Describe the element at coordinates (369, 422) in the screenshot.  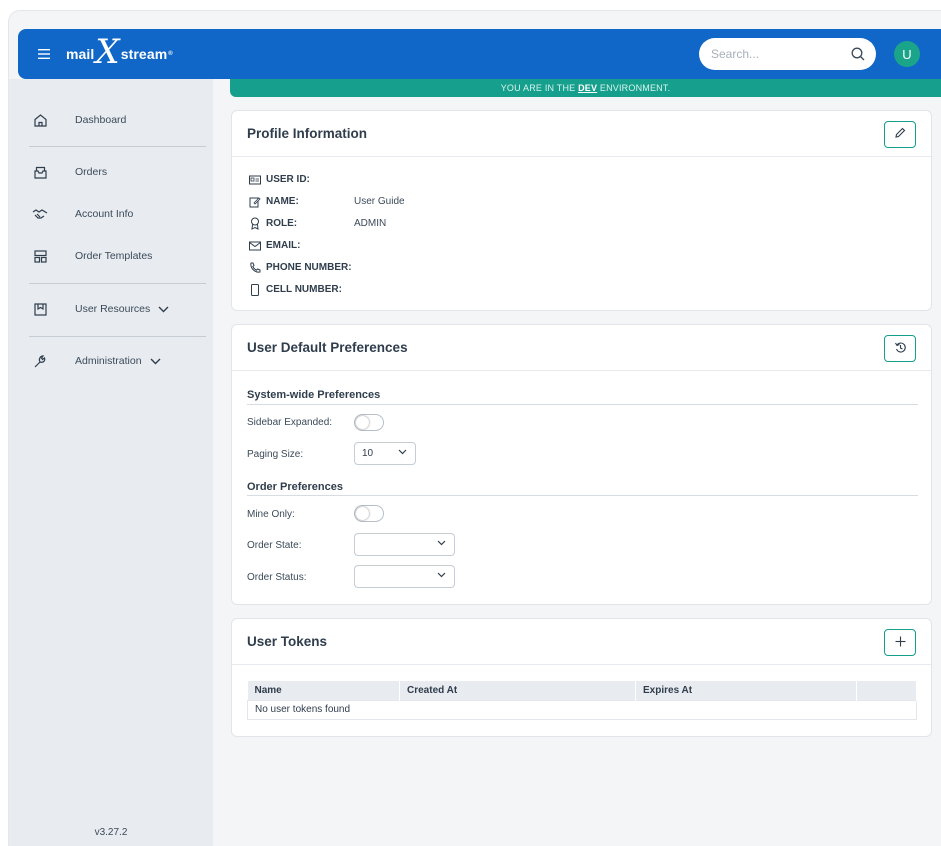
I see `sidebar-expanded-toggle` at that location.